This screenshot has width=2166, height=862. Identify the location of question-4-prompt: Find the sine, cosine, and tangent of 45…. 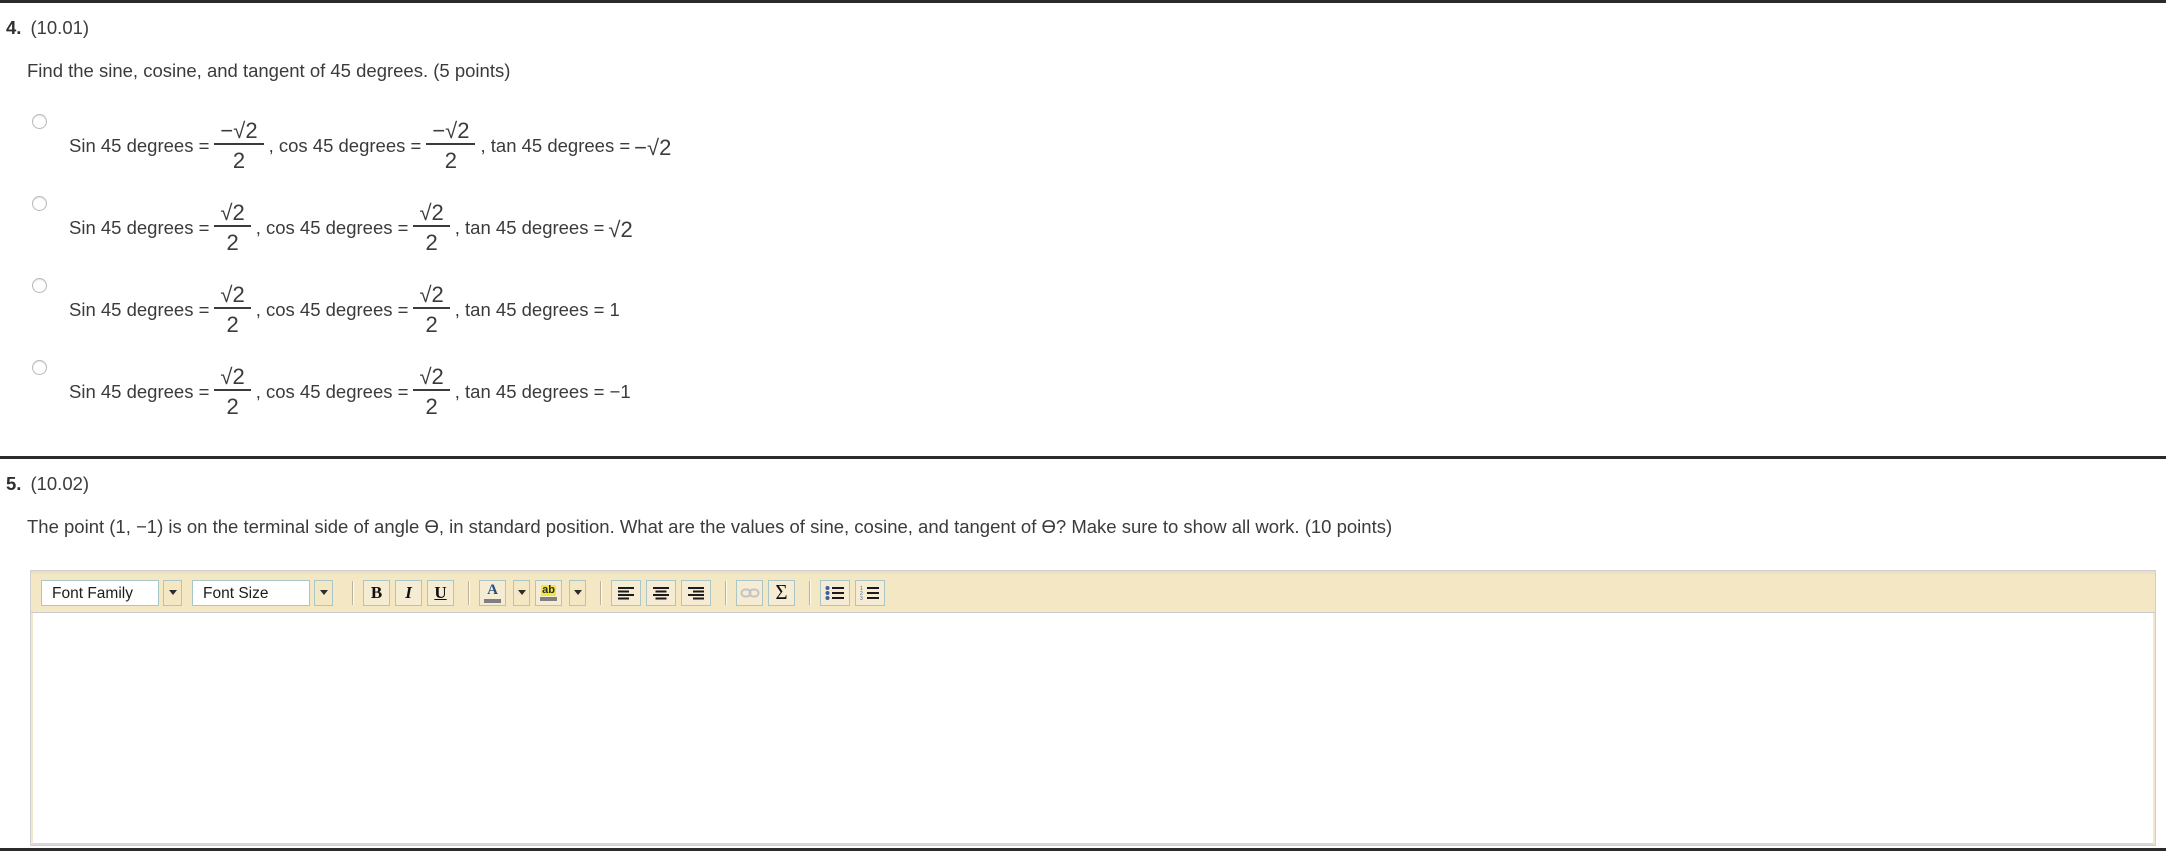
(269, 70).